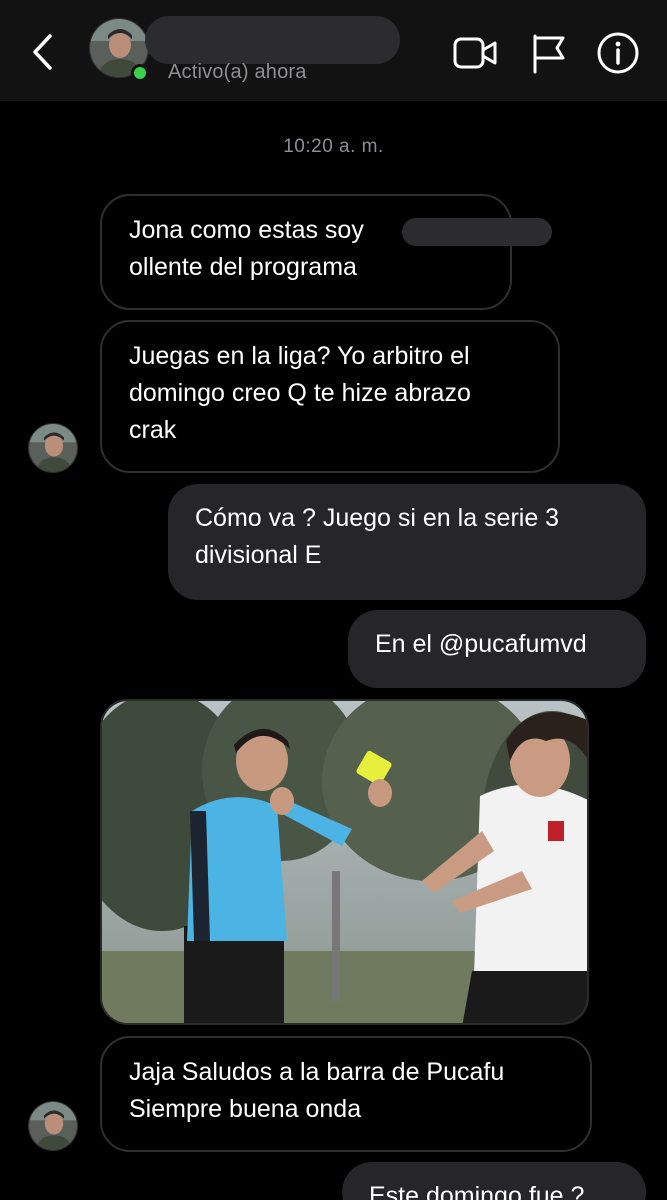 This screenshot has height=1200, width=667. I want to click on active-status-text: Activo(a) ahora, so click(237, 72).